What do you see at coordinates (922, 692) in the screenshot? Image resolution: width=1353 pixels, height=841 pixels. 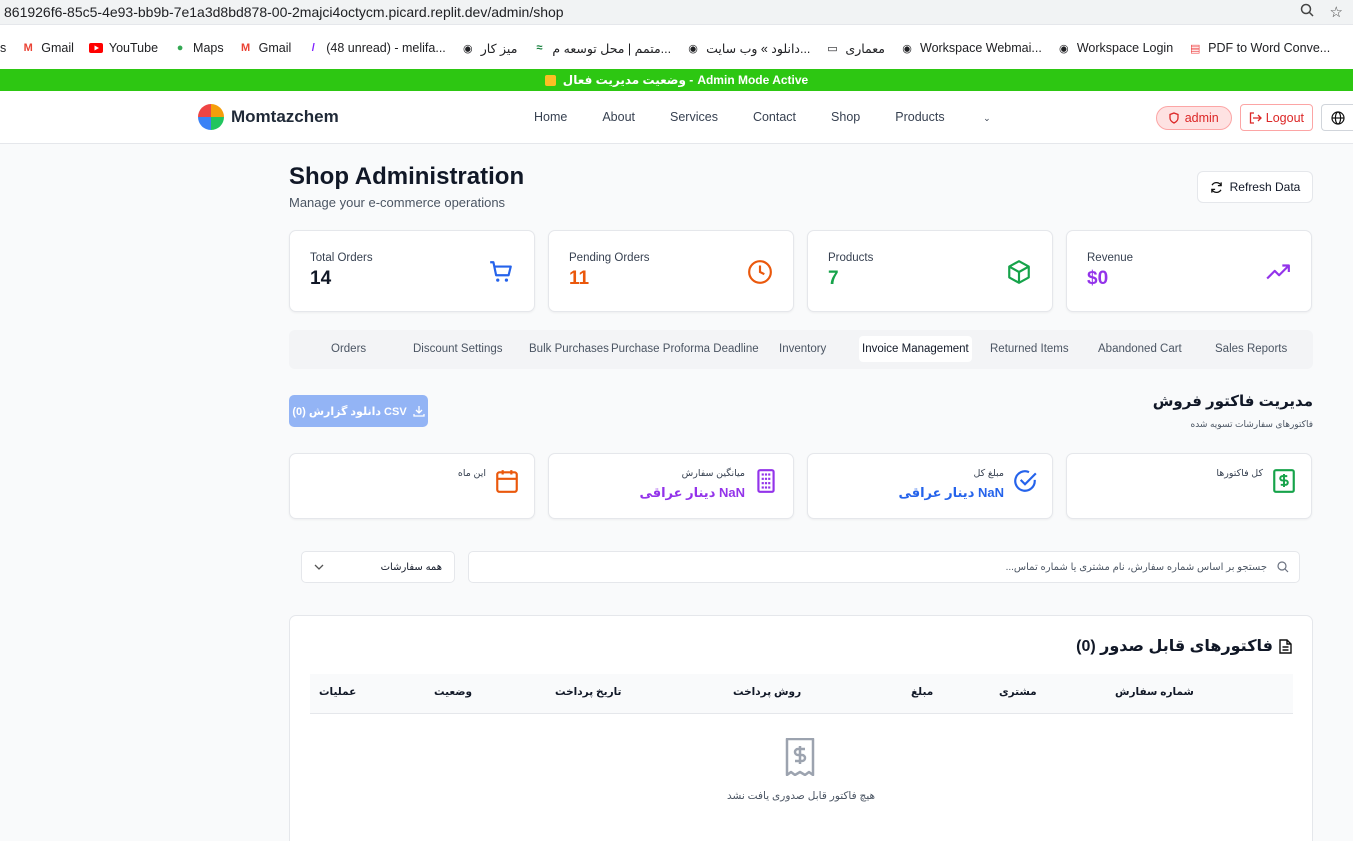 I see `col-amount: مبلغ` at bounding box center [922, 692].